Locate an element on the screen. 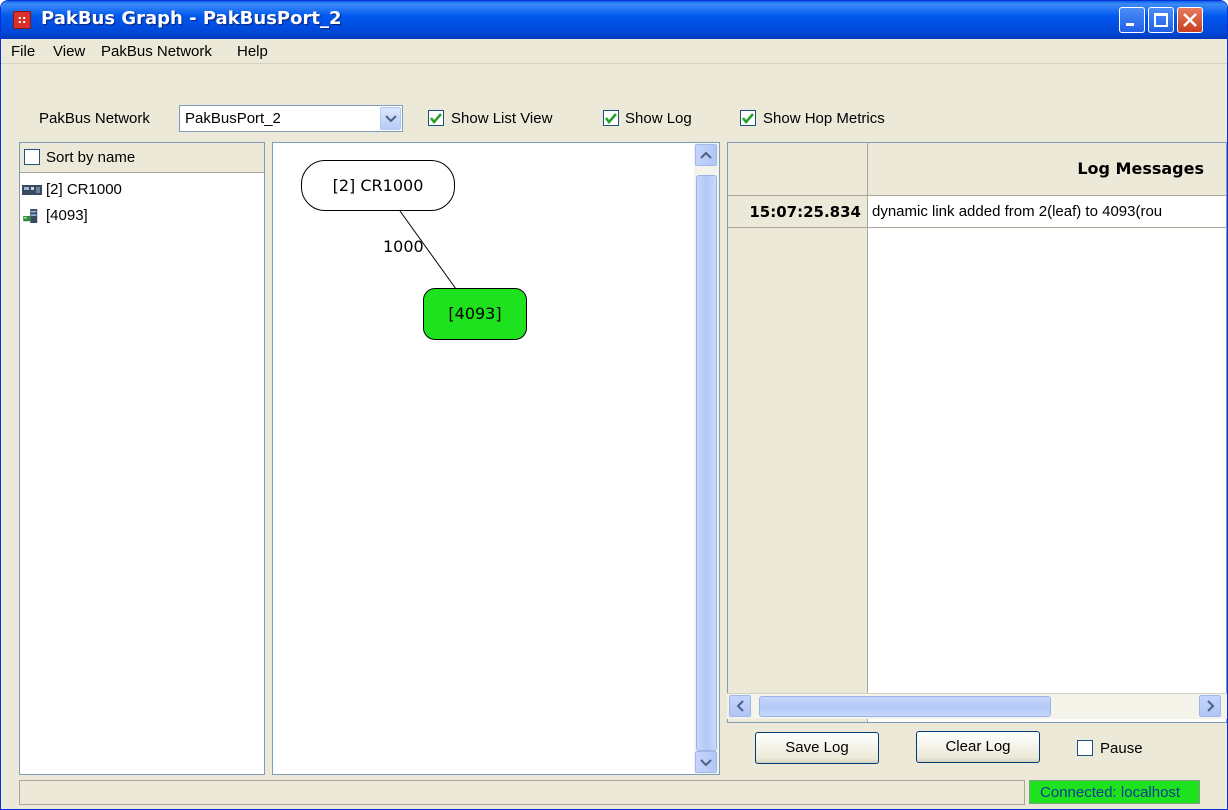  maximize-icon is located at coordinates (1161, 20).